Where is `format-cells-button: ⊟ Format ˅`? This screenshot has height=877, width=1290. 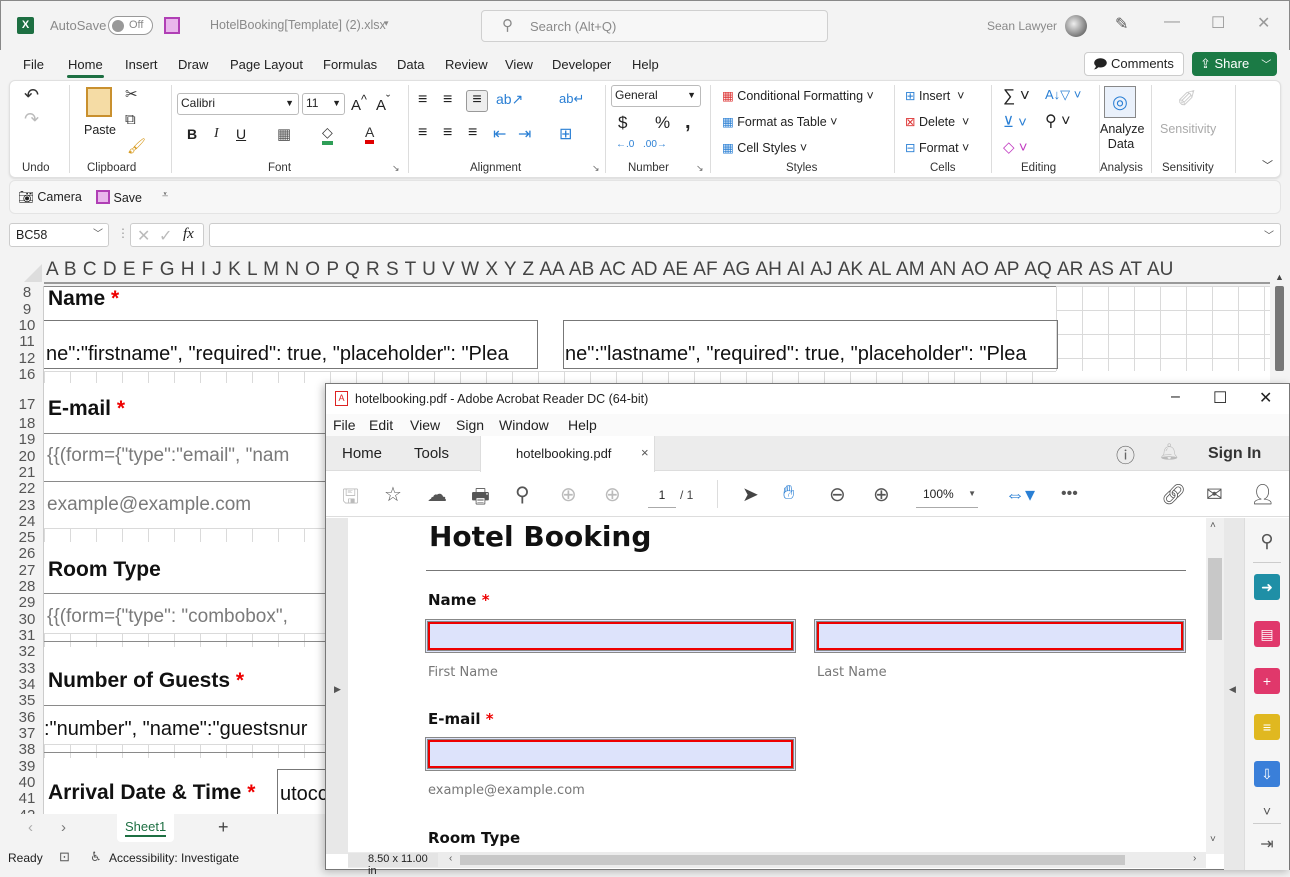 format-cells-button: ⊟ Format ˅ is located at coordinates (937, 147).